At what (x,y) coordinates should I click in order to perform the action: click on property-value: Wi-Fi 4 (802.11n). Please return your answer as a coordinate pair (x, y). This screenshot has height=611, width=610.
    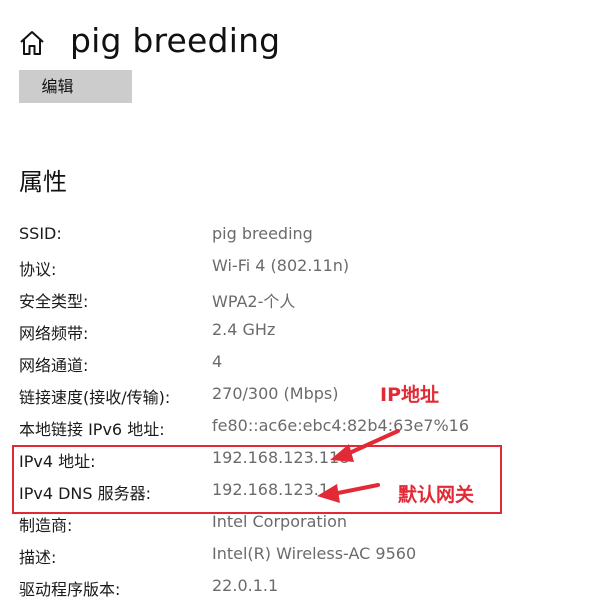
    Looking at the image, I should click on (281, 265).